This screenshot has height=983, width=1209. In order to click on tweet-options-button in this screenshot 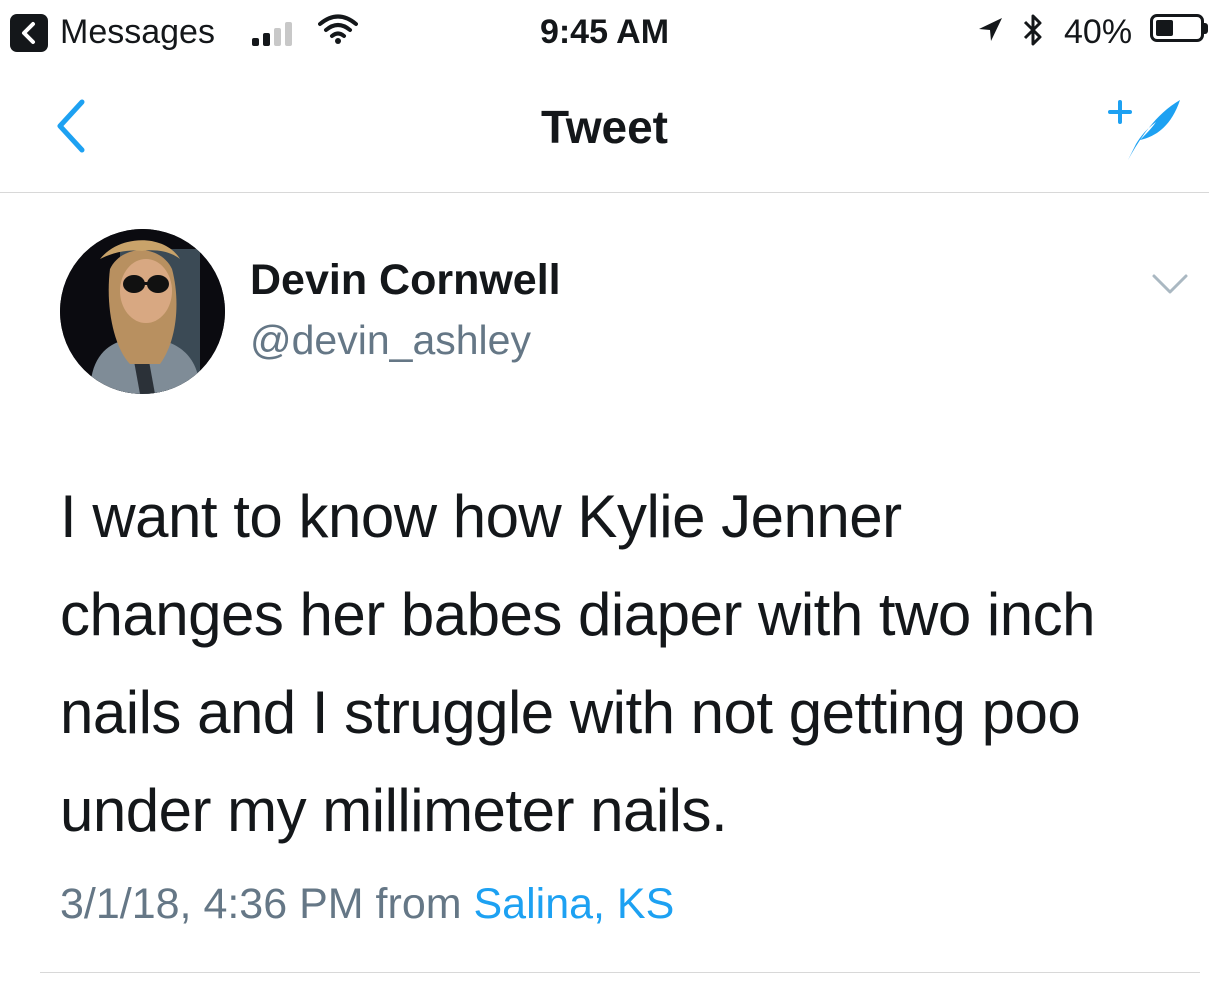, I will do `click(1170, 284)`.